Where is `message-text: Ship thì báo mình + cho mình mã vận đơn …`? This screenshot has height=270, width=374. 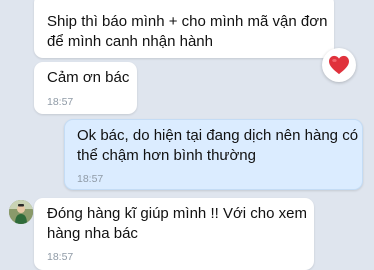
message-text: Ship thì báo mình + cho mình mã vận đơn … is located at coordinates (187, 31).